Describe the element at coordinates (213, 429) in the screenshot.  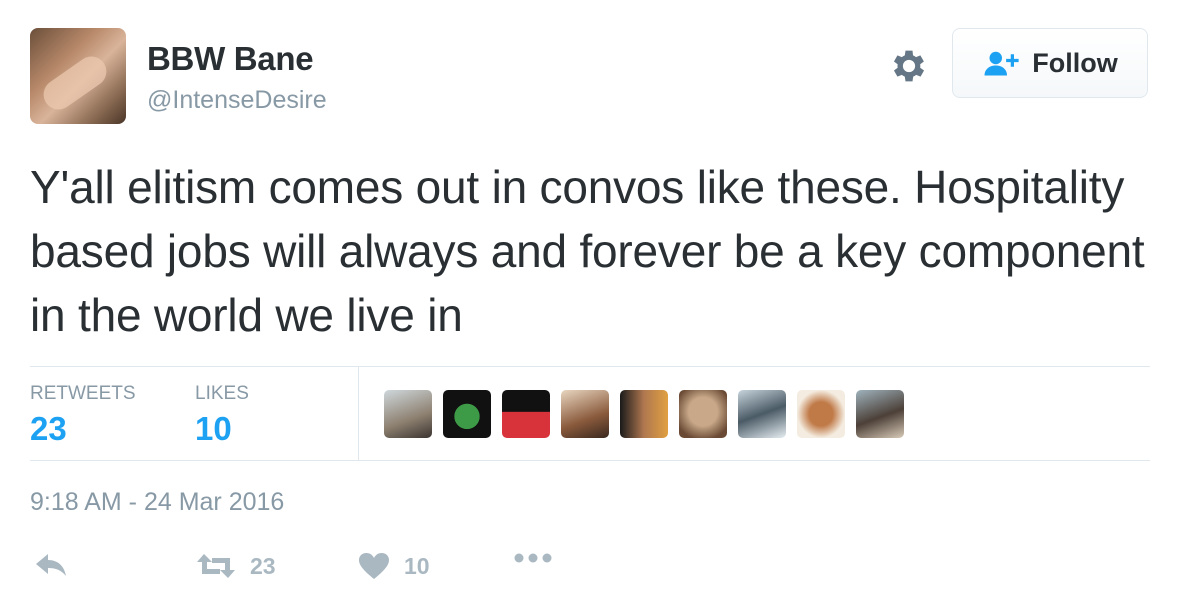
I see `likes-count: 10` at that location.